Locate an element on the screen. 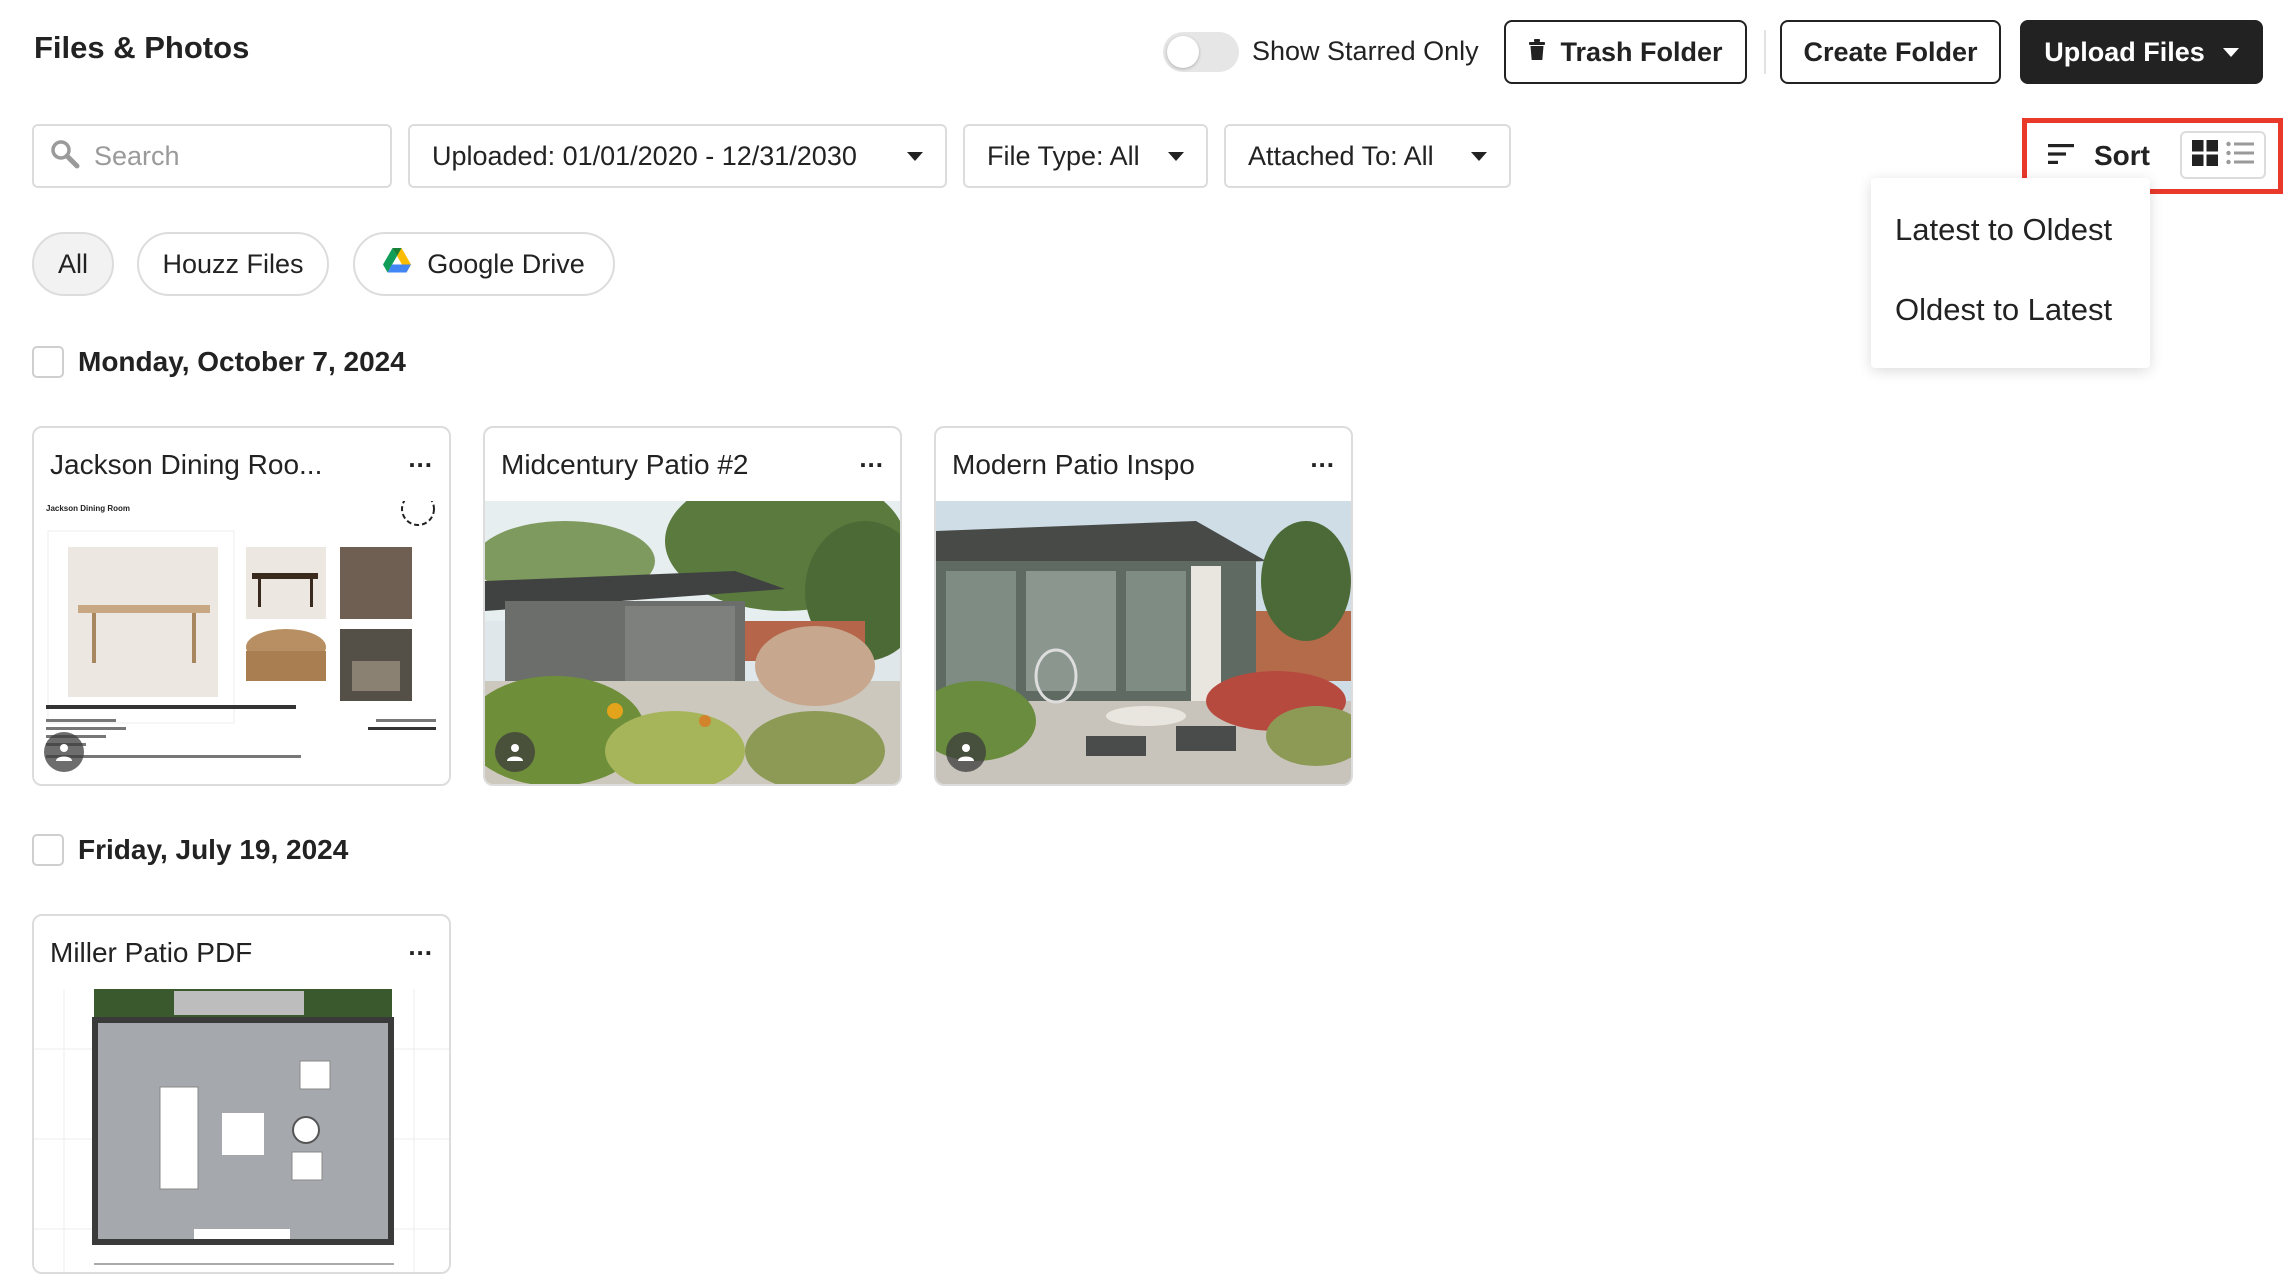 This screenshot has height=1280, width=2288. upload-files-button: Upload Files is located at coordinates (2141, 52).